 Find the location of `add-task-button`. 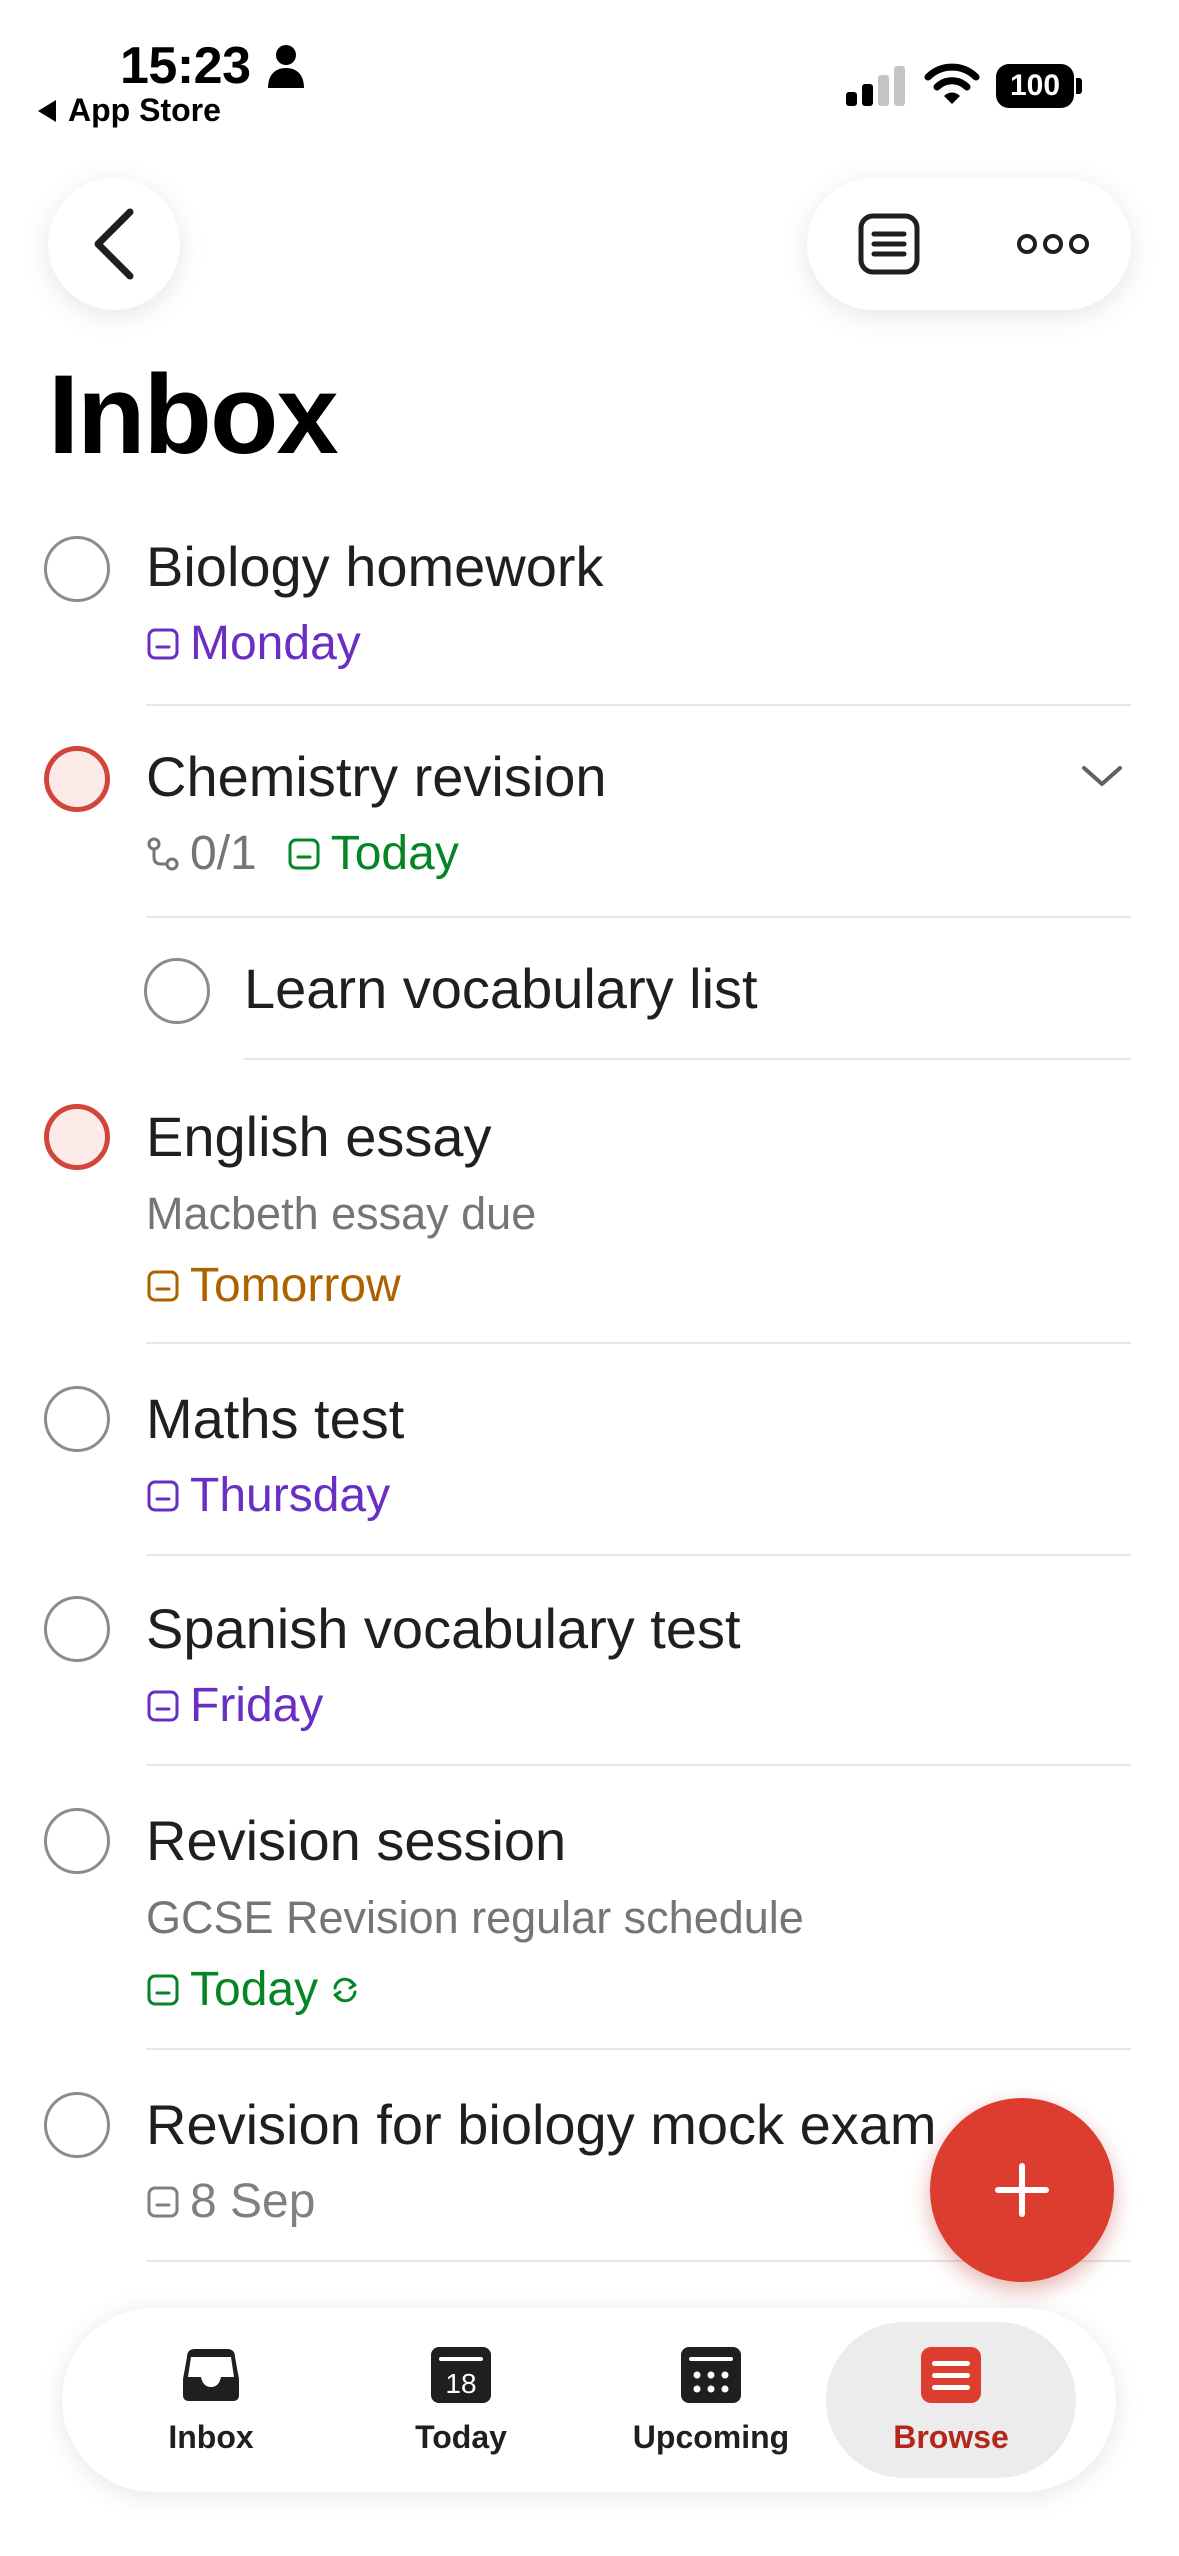

add-task-button is located at coordinates (1022, 2190).